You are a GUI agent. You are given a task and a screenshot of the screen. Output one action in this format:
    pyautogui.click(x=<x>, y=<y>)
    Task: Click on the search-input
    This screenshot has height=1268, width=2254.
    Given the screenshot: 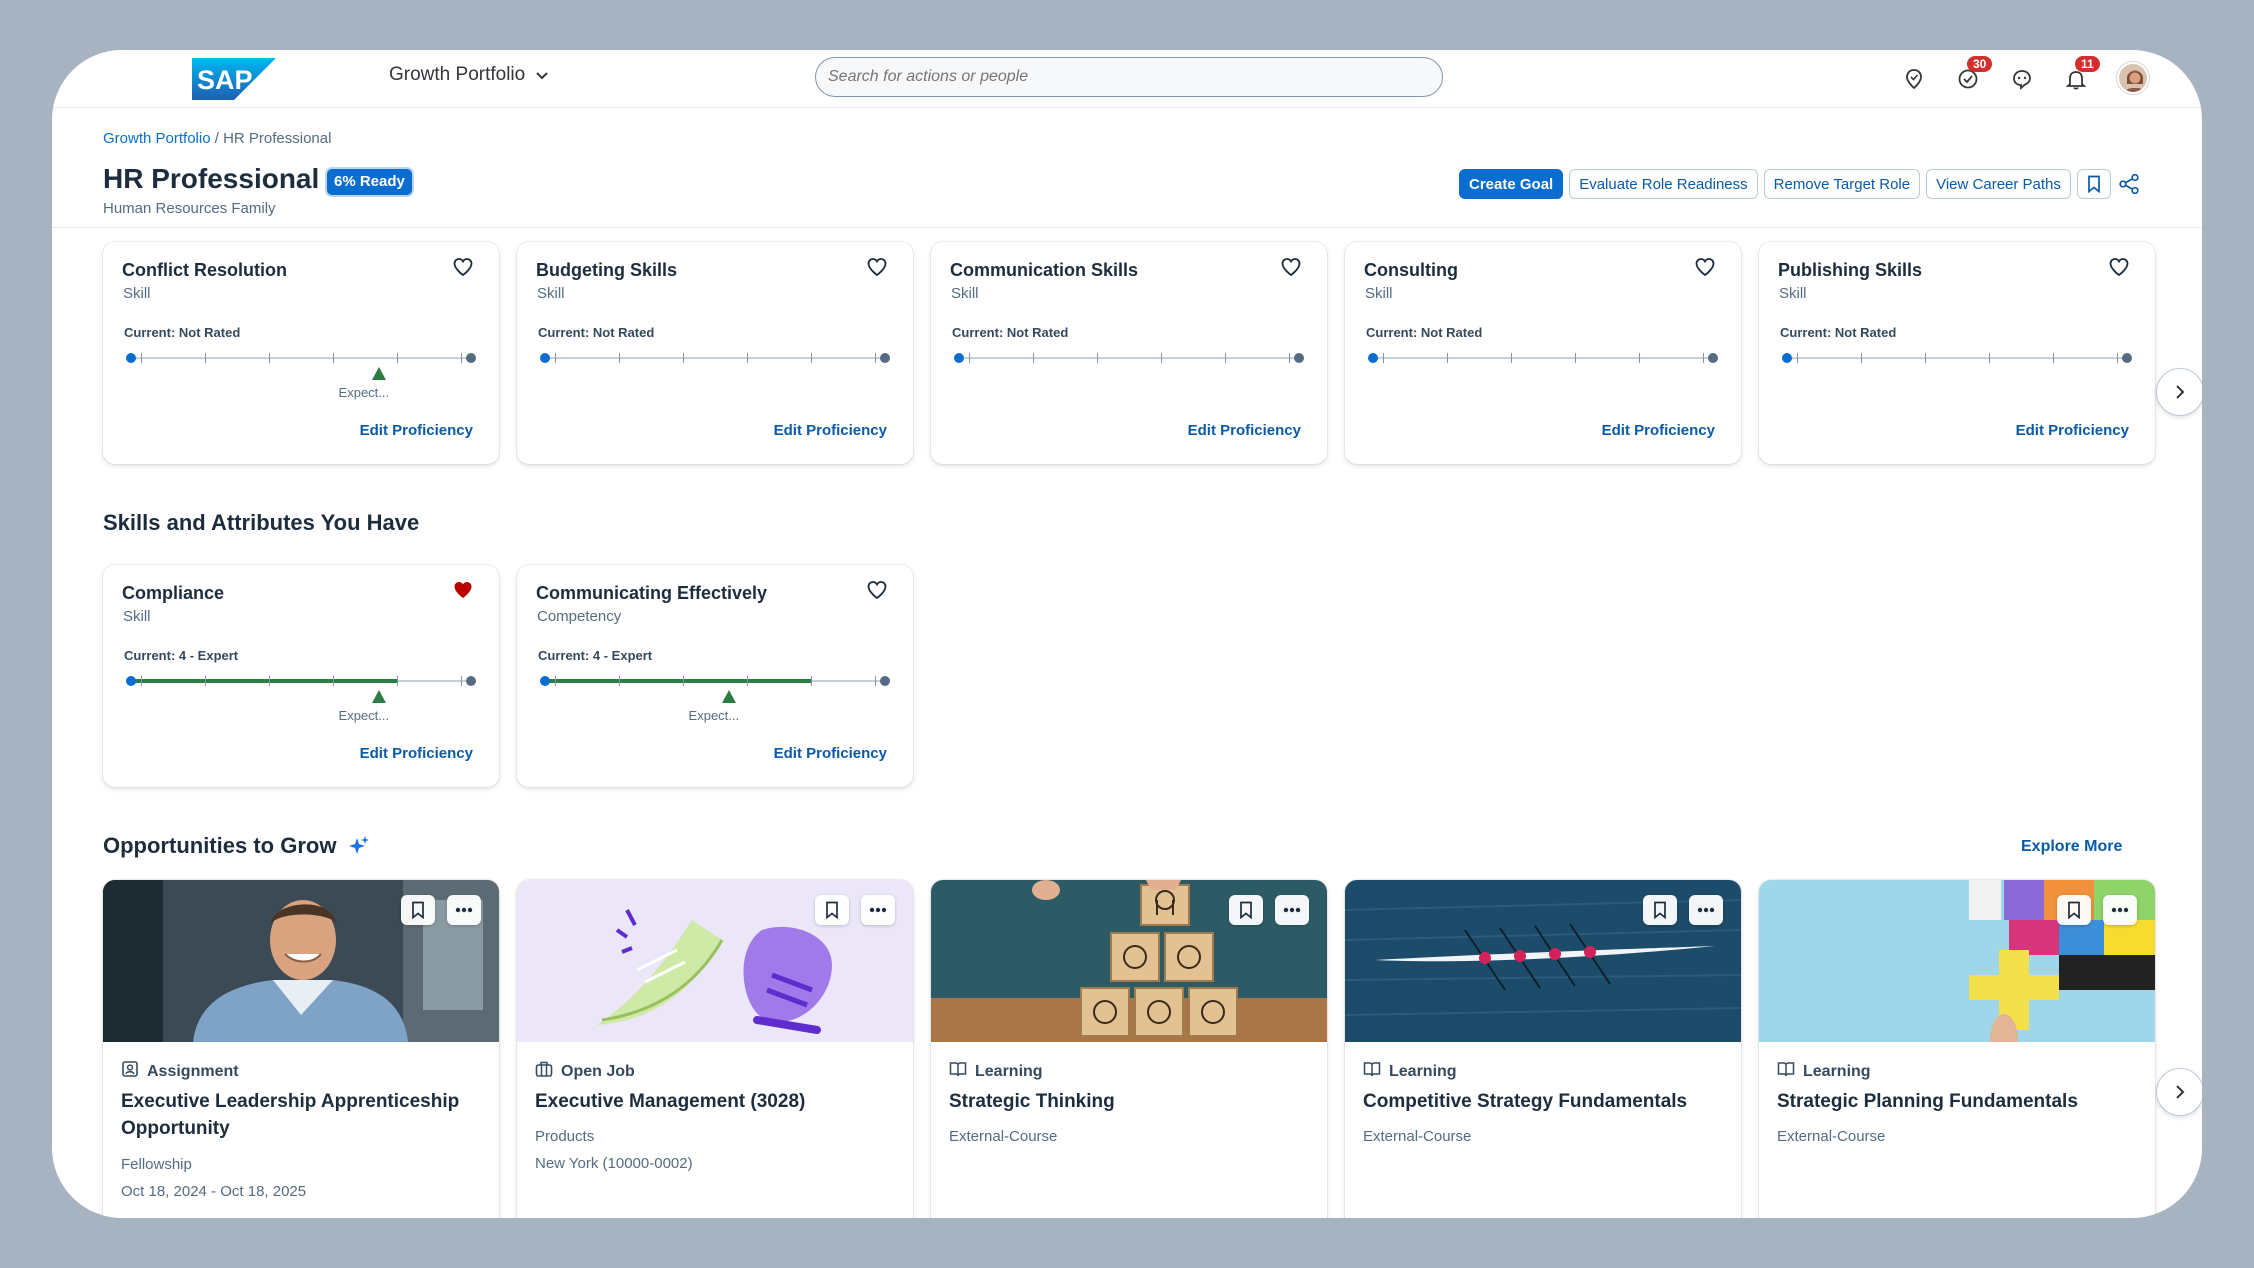 What is the action you would take?
    pyautogui.click(x=1129, y=77)
    